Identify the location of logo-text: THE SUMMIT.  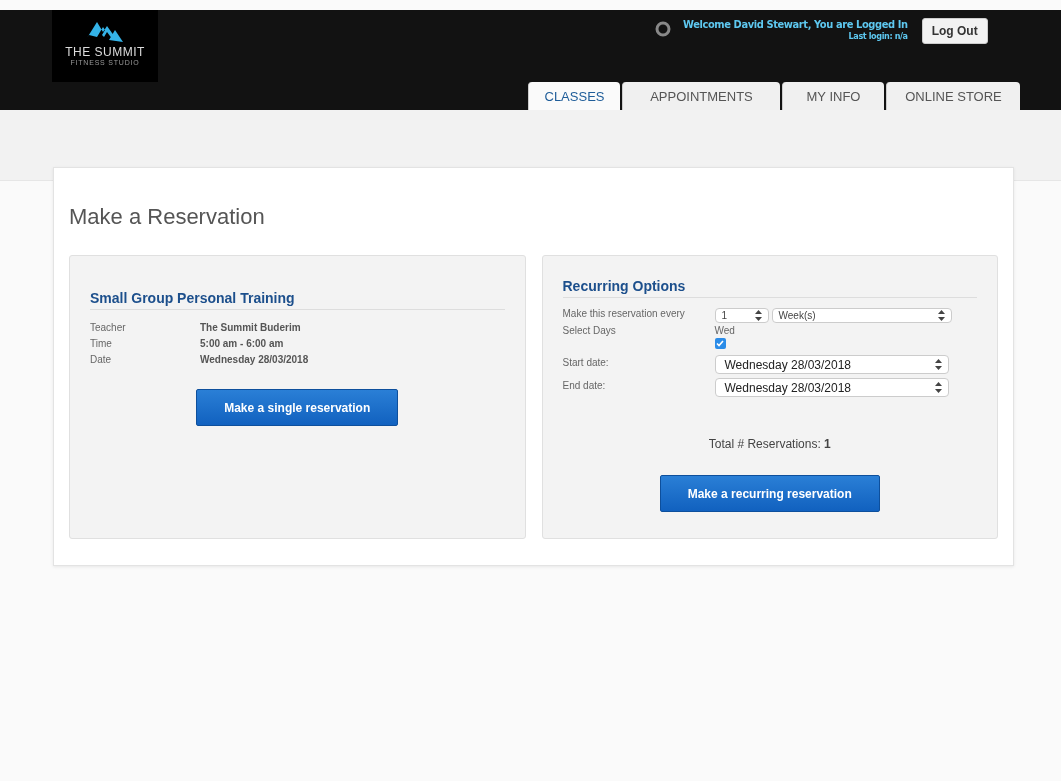
(105, 52).